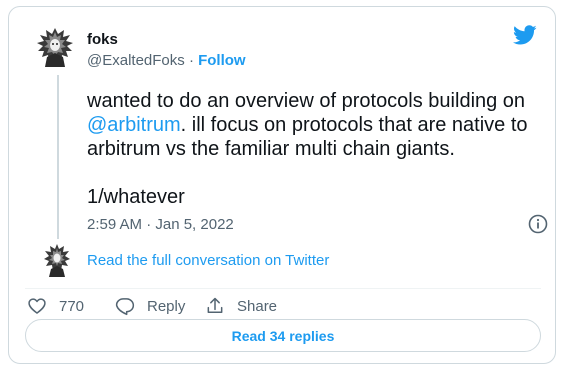 This screenshot has width=568, height=373. What do you see at coordinates (55, 47) in the screenshot?
I see `author-avatar` at bounding box center [55, 47].